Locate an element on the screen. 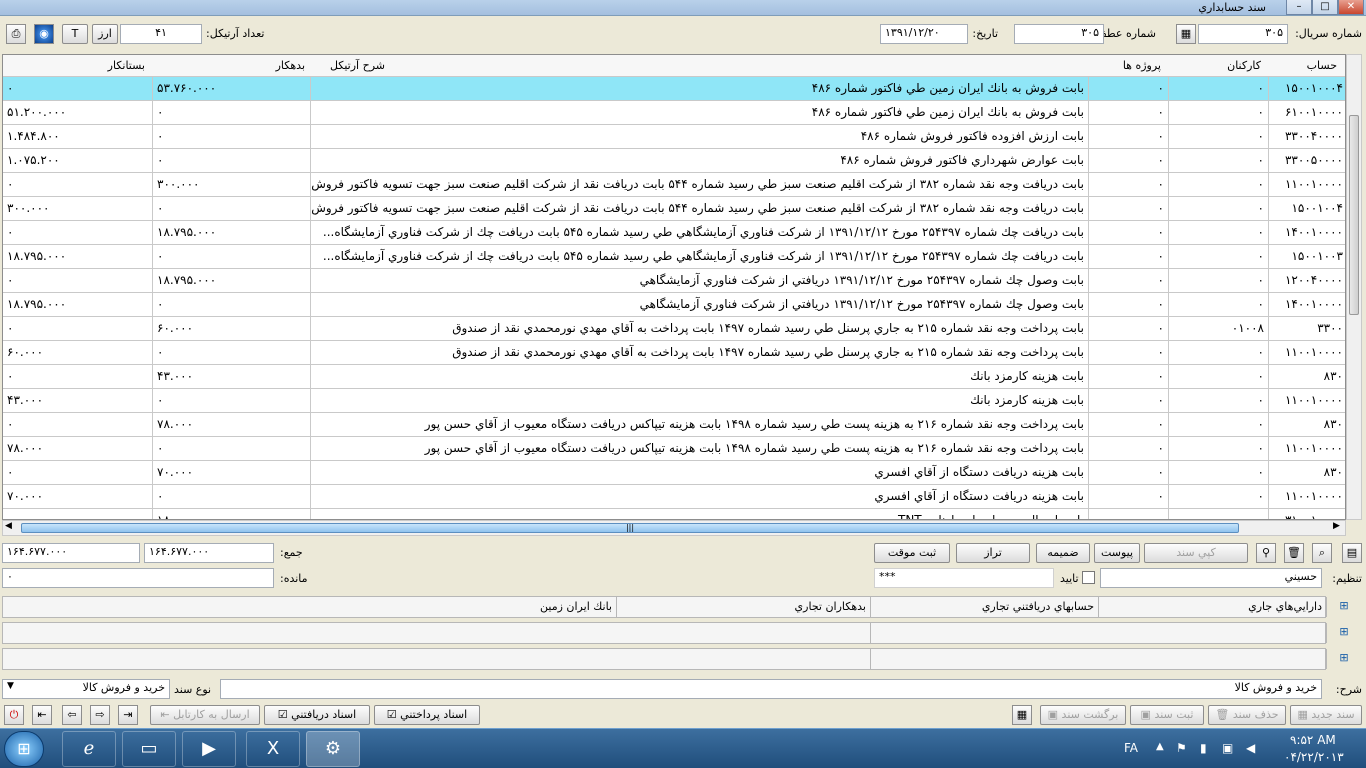 The image size is (1366, 768). cell-account: ۳۳۰۰۵۰۰۰۰ is located at coordinates (1307, 161).